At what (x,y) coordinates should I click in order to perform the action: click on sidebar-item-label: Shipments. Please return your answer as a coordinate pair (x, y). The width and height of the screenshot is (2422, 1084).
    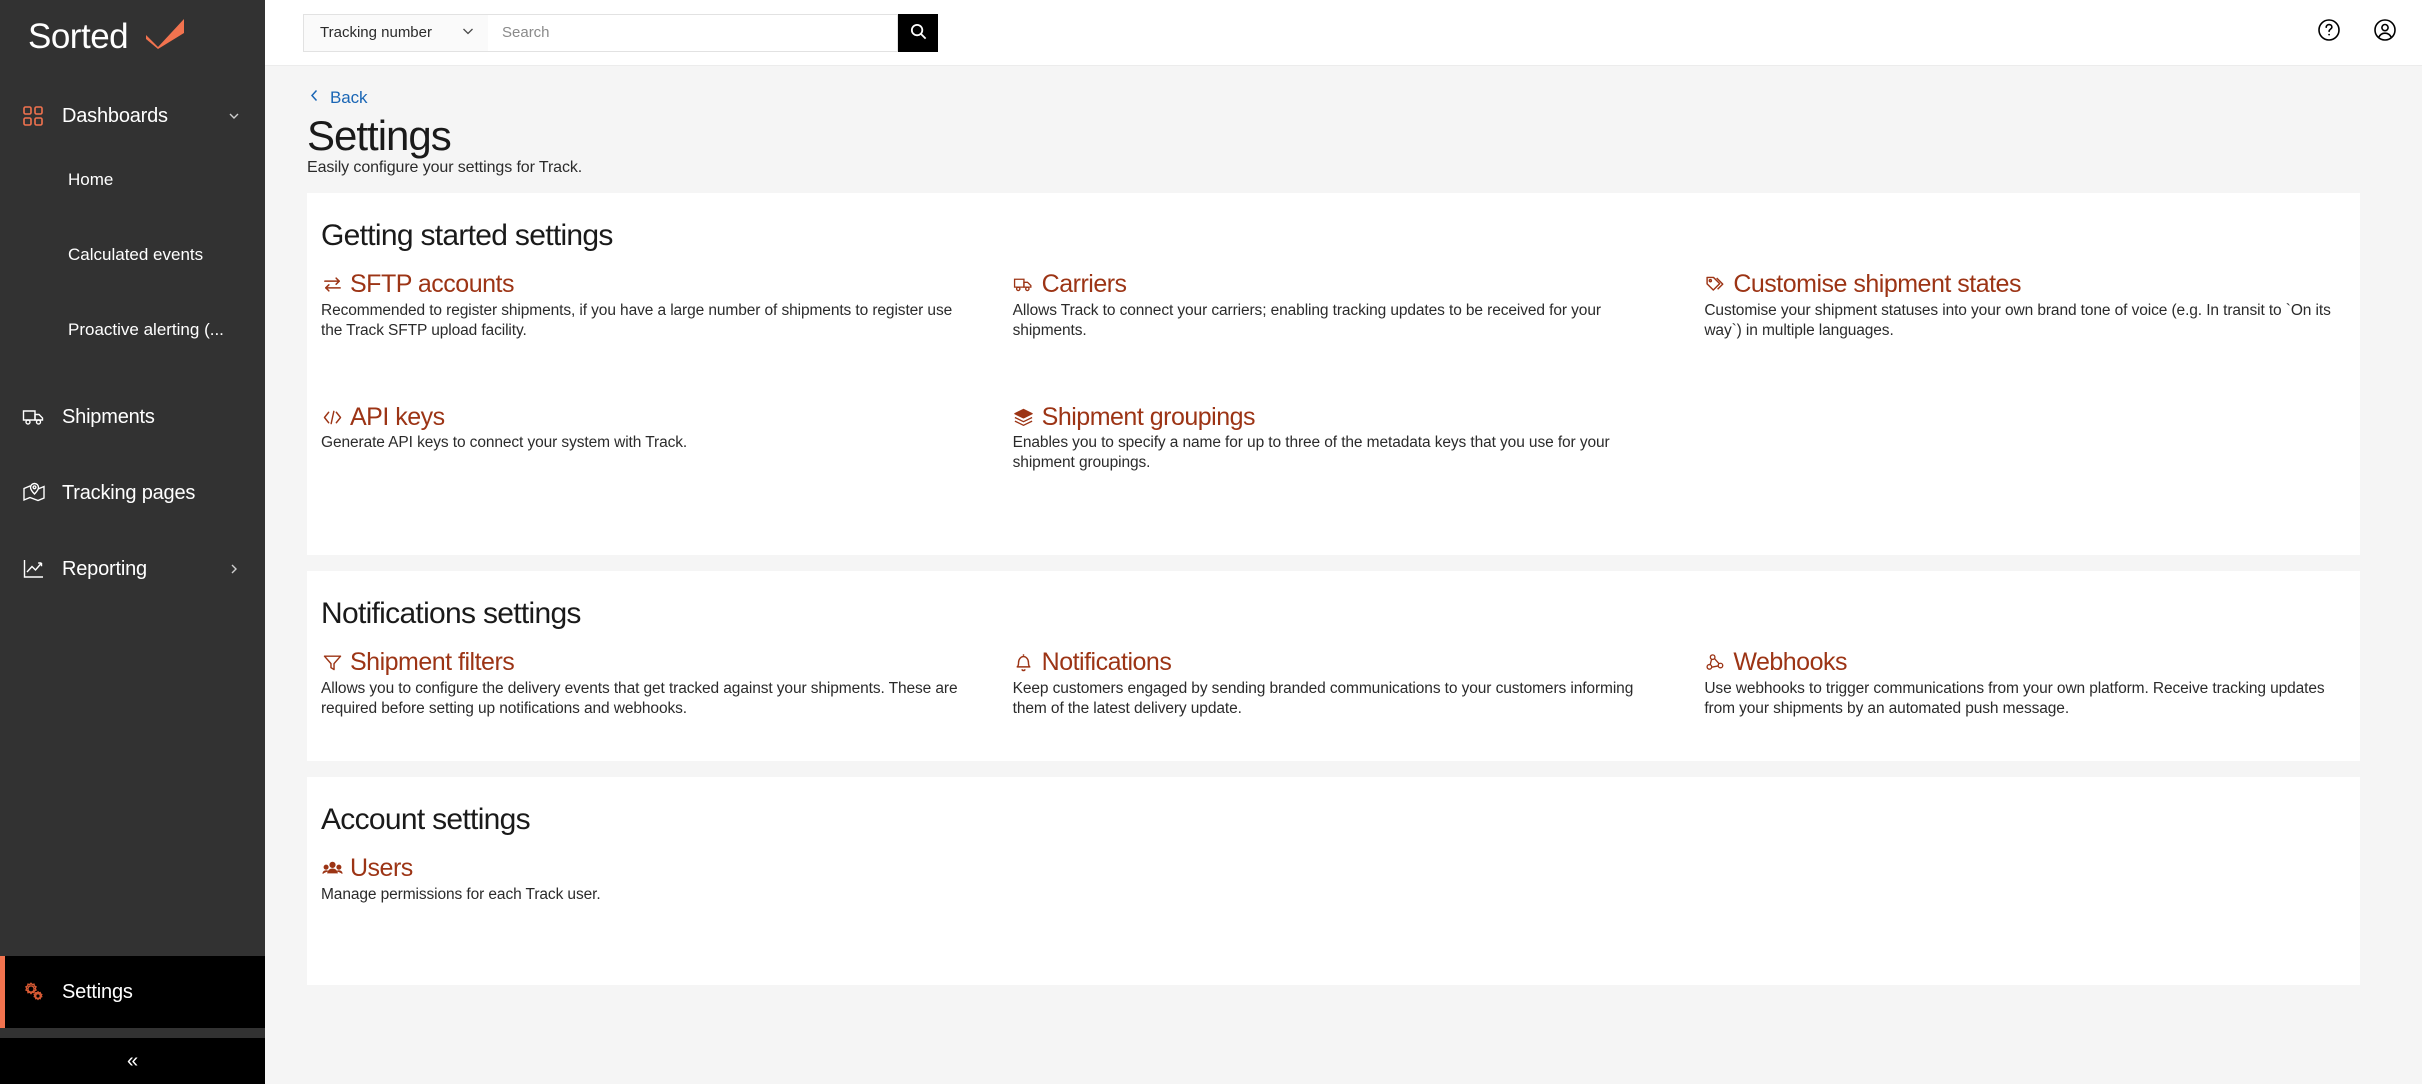
    Looking at the image, I should click on (108, 416).